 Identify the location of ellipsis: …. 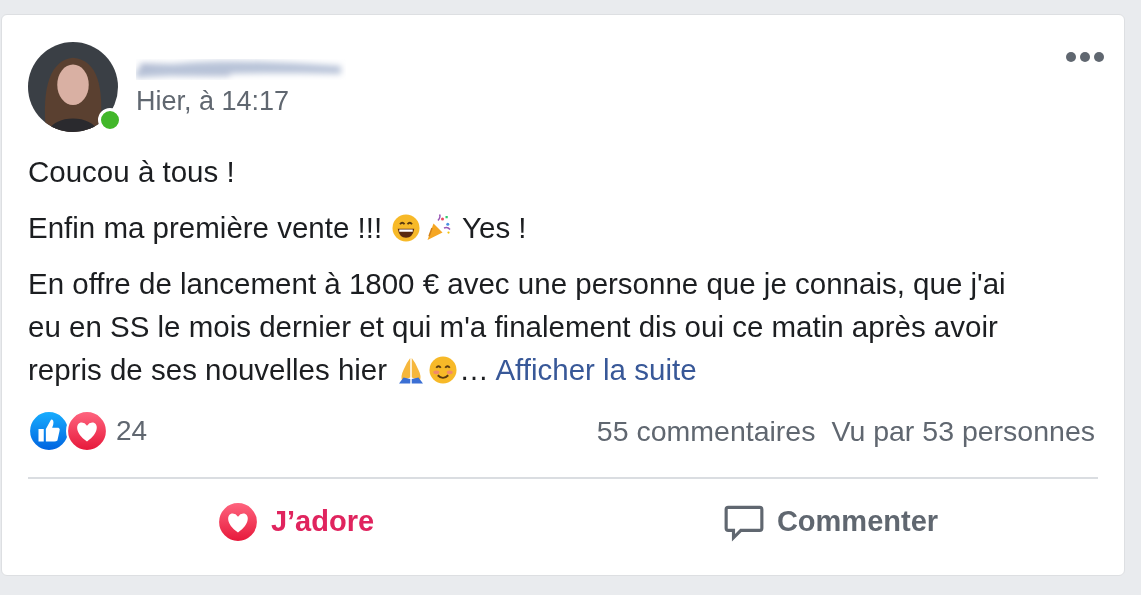
(474, 369).